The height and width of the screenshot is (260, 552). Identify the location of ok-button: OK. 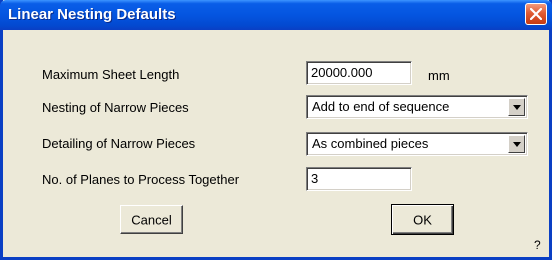
(422, 219).